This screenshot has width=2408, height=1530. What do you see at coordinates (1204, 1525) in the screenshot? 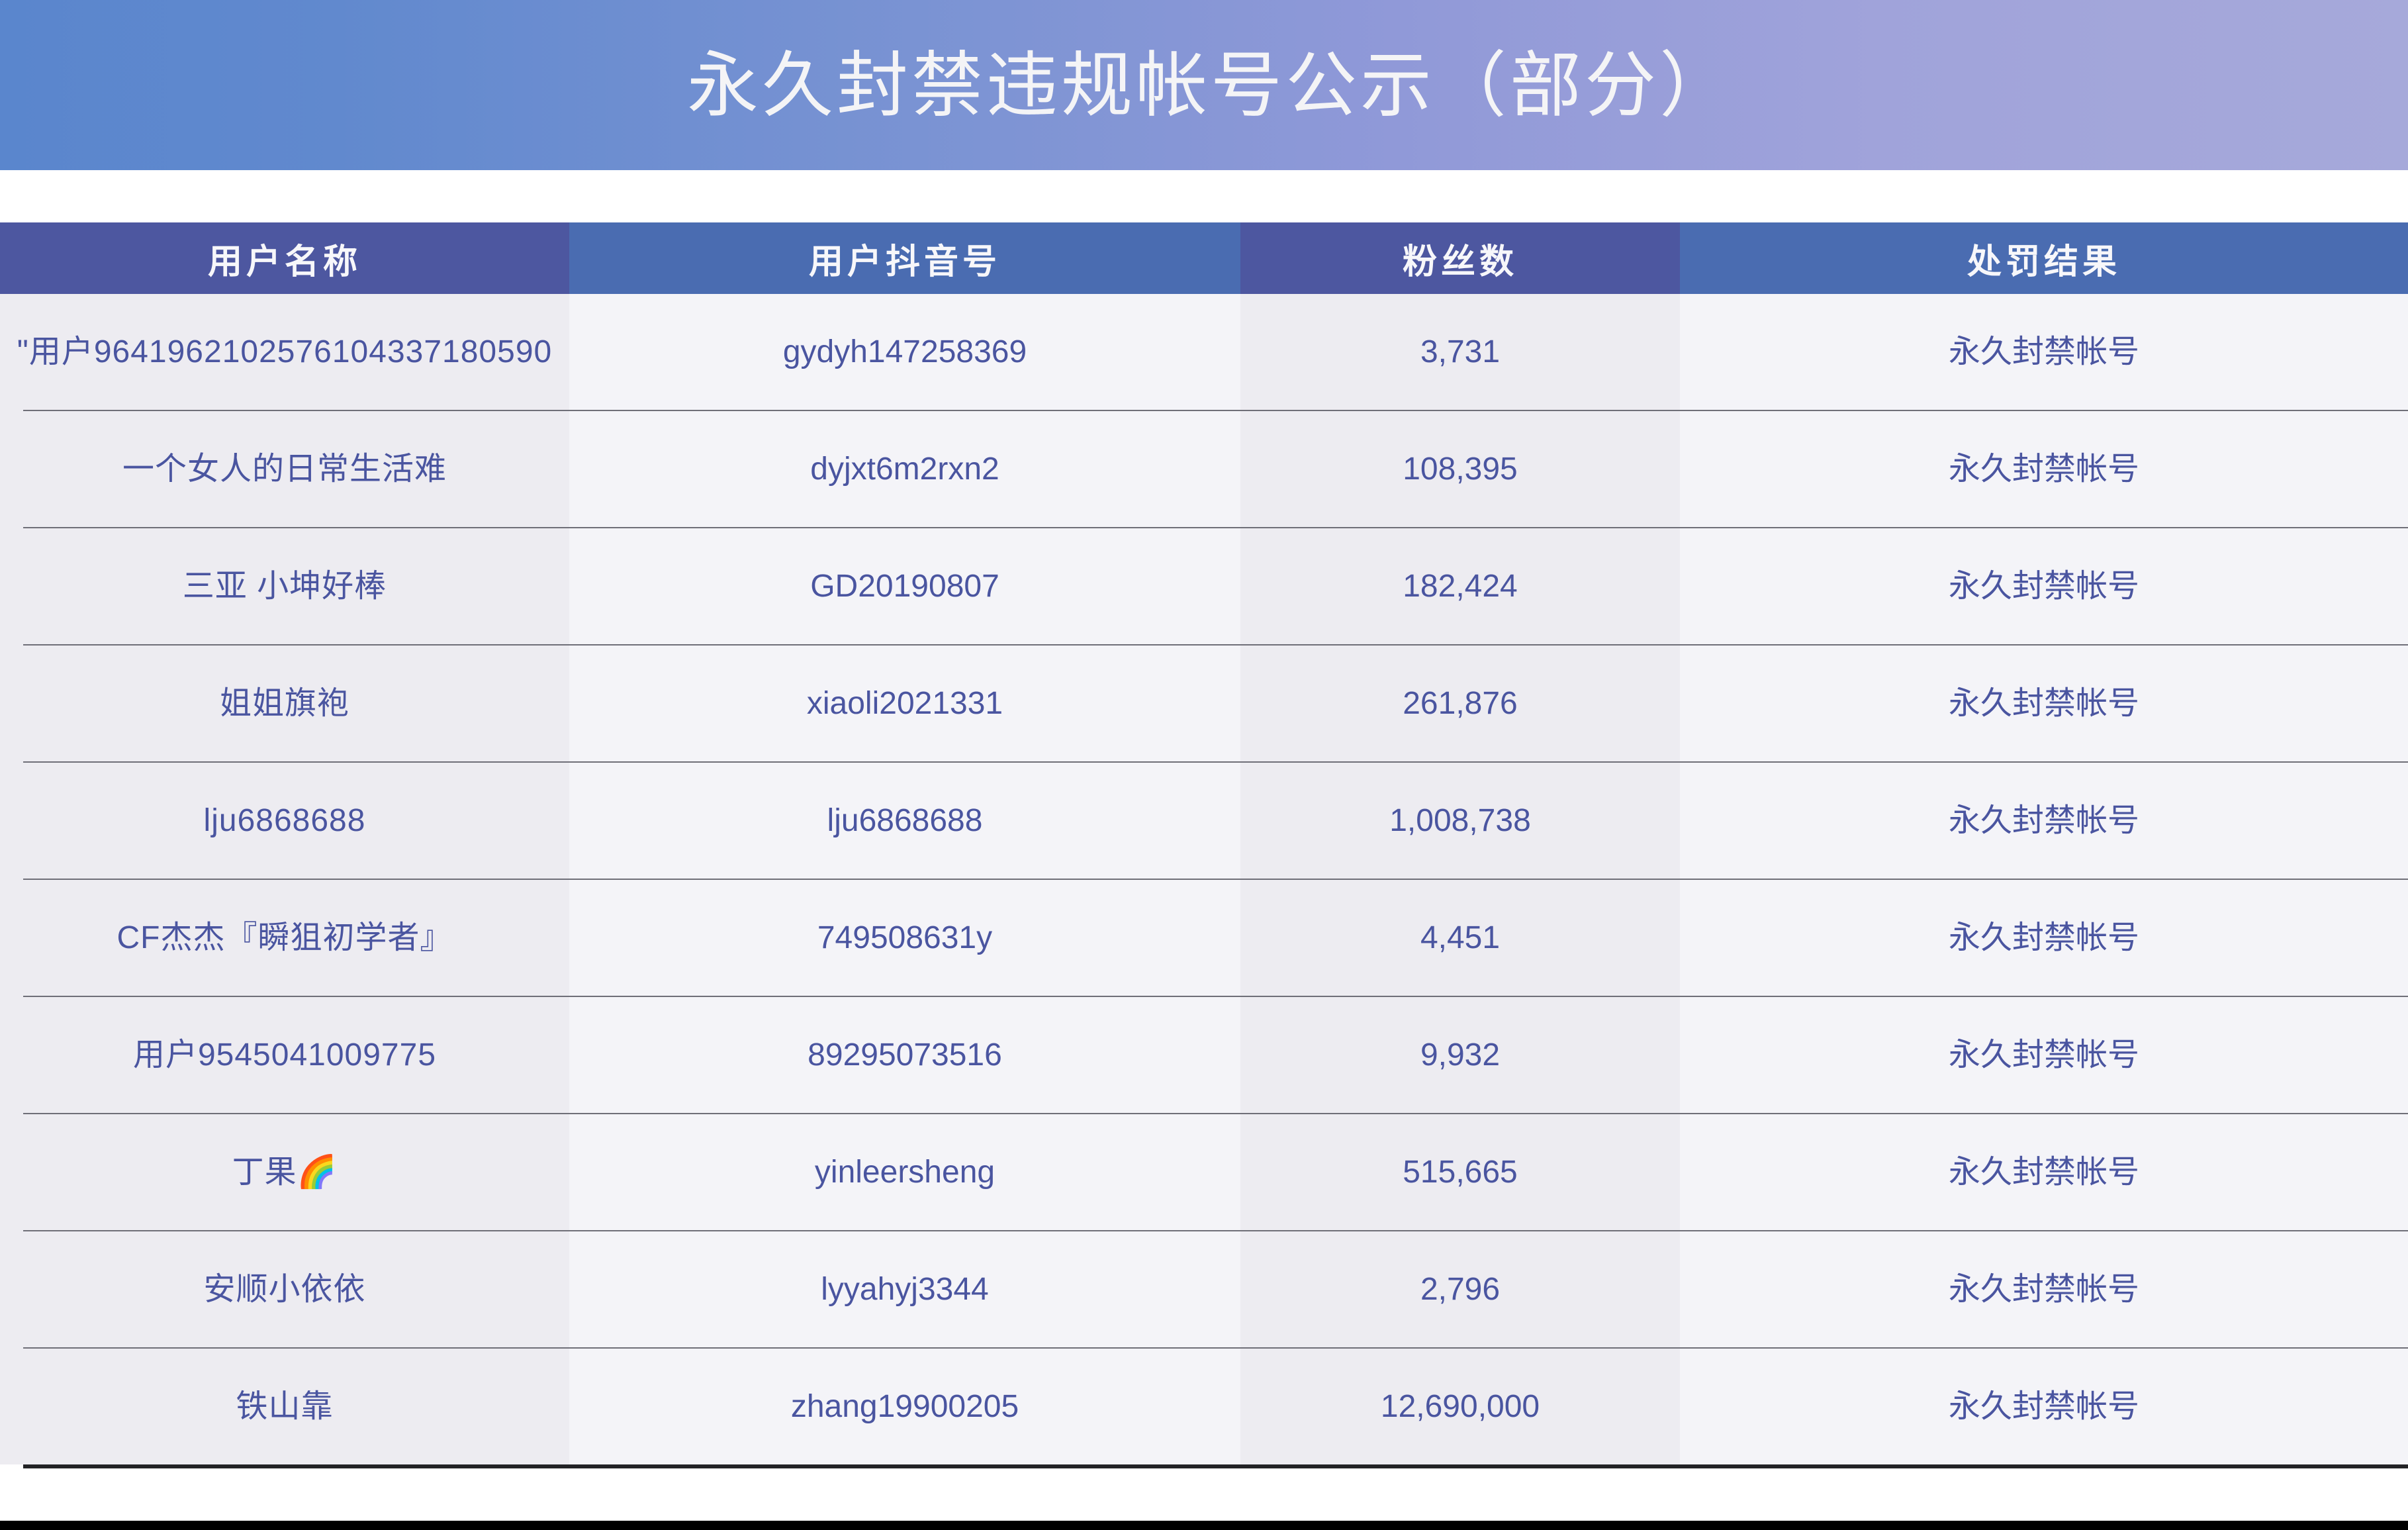
I see `footer-bar` at bounding box center [1204, 1525].